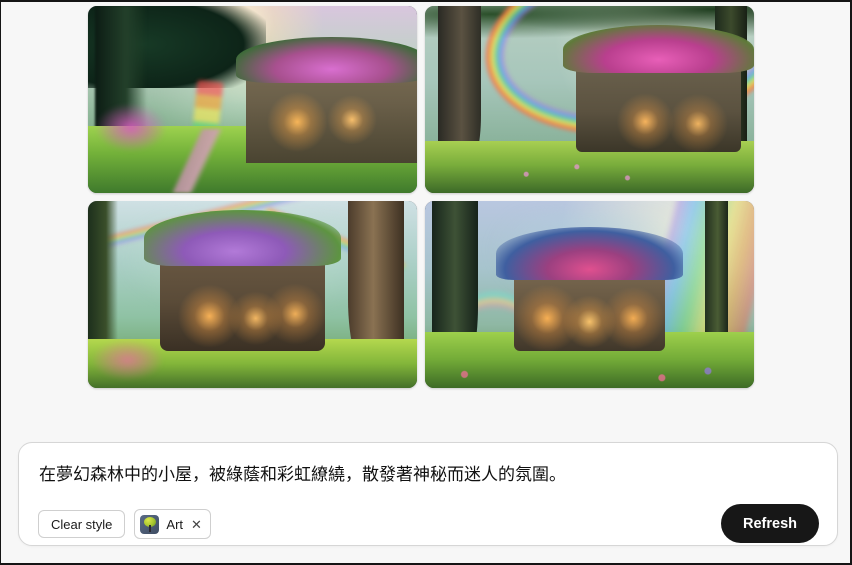 The height and width of the screenshot is (565, 852). I want to click on refresh-button: Refresh, so click(770, 523).